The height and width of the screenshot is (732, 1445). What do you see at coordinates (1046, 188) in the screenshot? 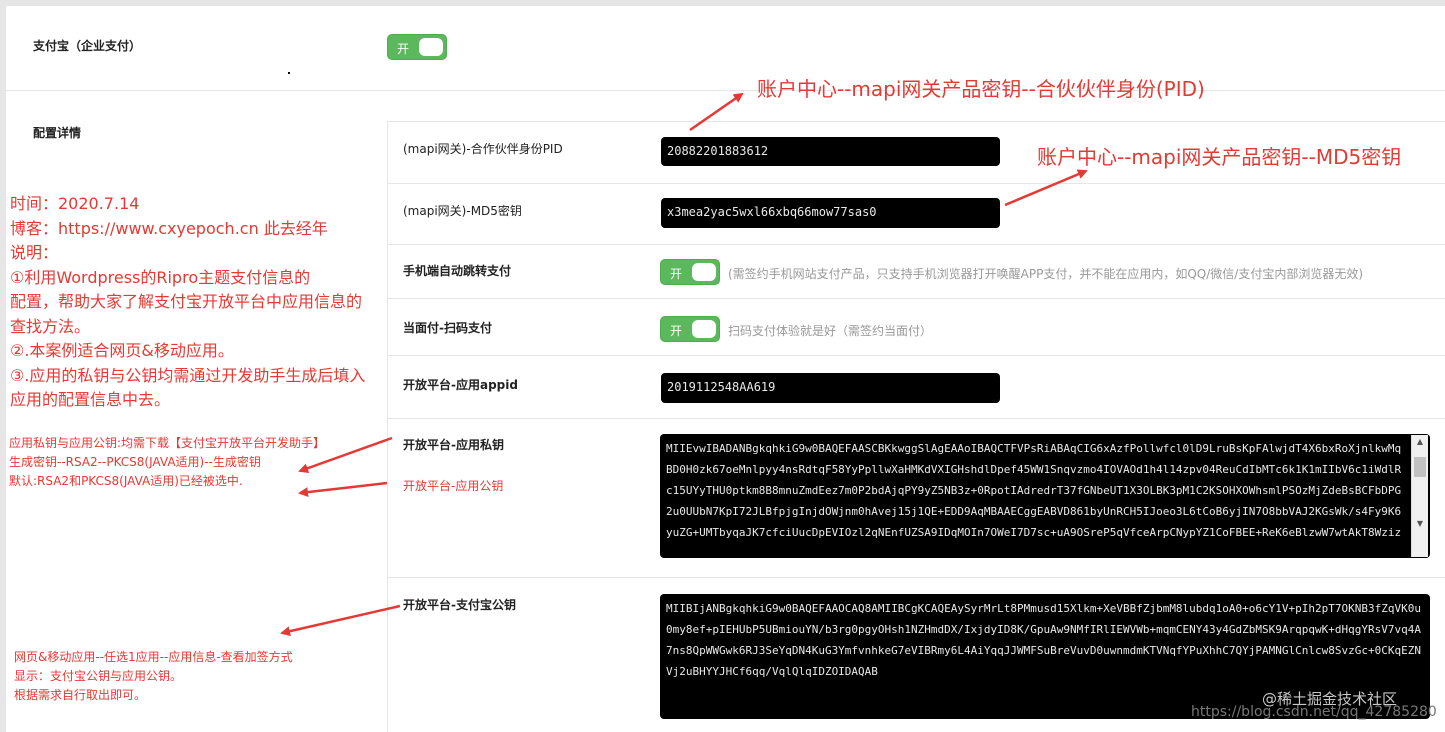
I see `arrow-to-md5` at bounding box center [1046, 188].